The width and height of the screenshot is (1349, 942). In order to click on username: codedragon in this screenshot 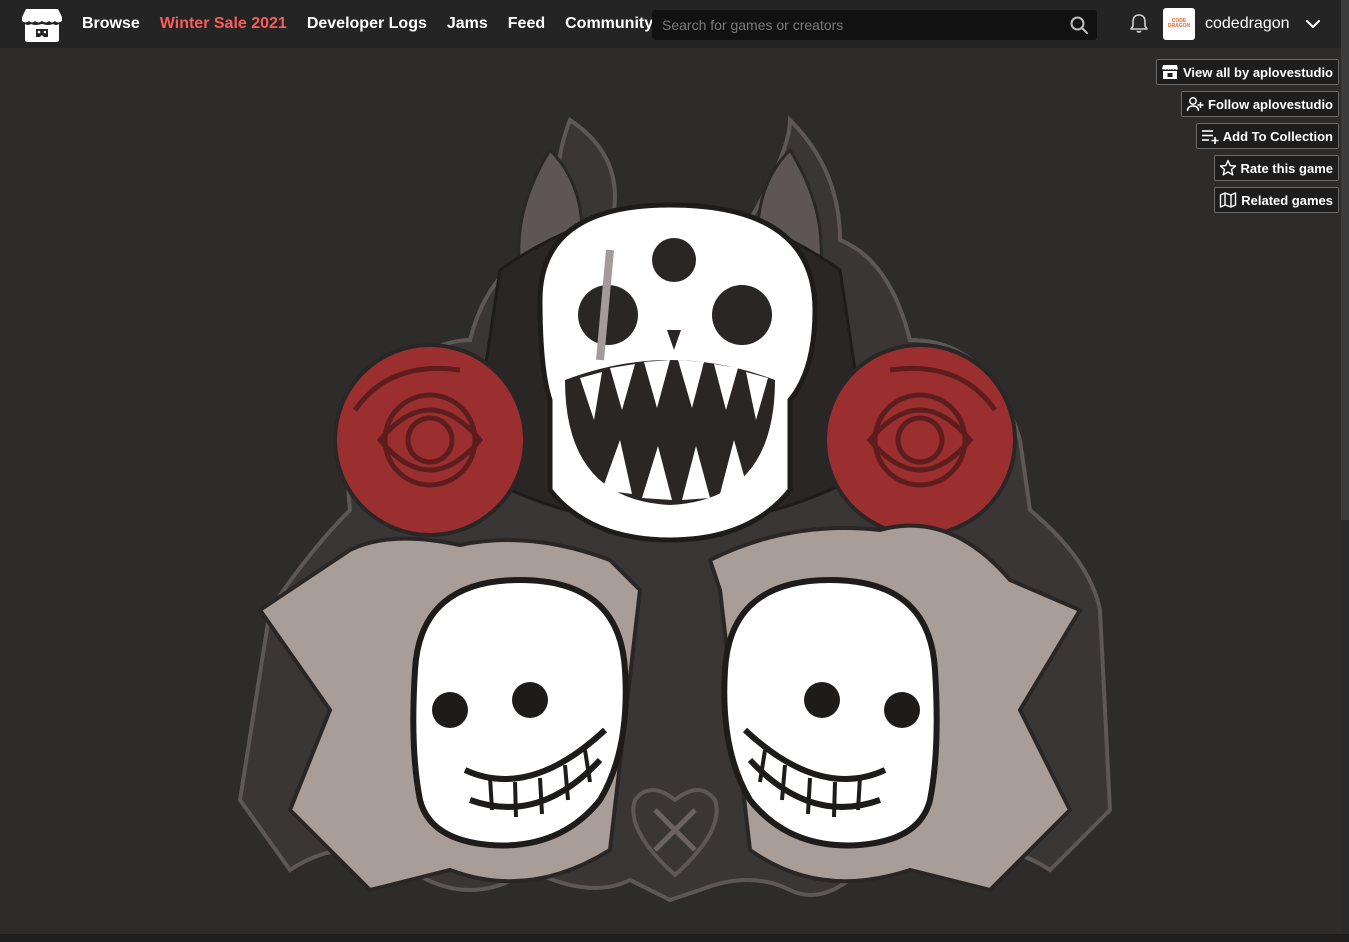, I will do `click(1247, 23)`.